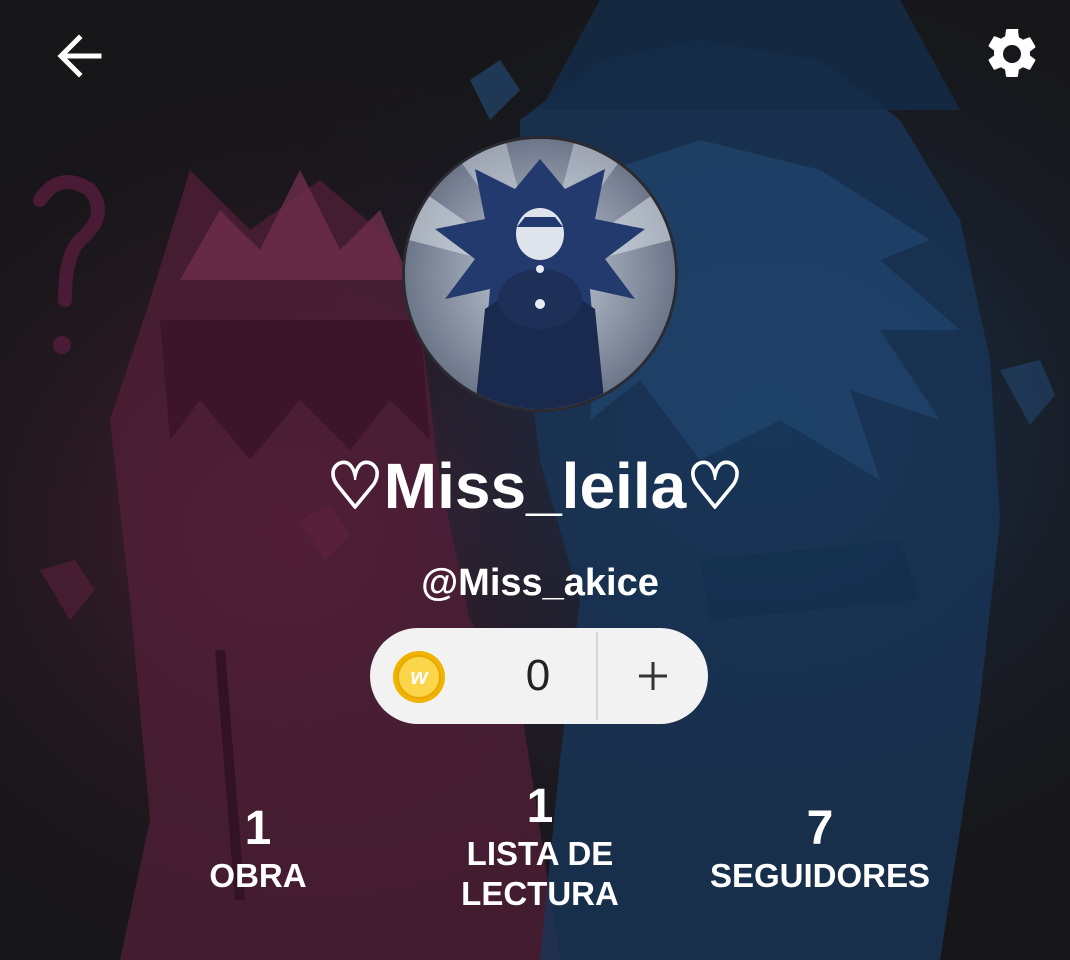 Image resolution: width=1070 pixels, height=960 pixels. I want to click on stat-reading-lists-label: LISTA DE LECTURA, so click(540, 873).